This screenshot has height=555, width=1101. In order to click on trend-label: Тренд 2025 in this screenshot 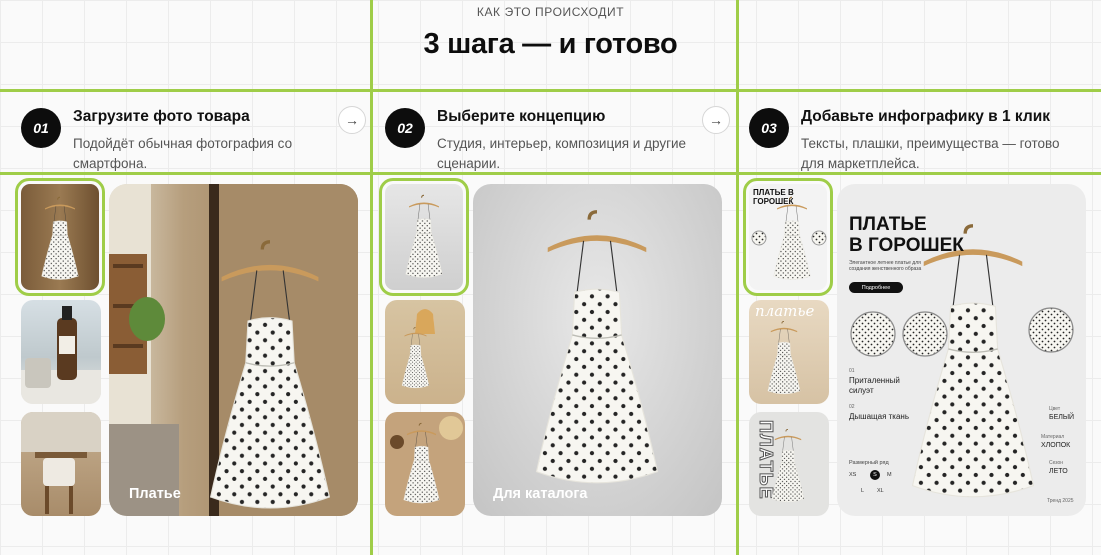, I will do `click(1060, 501)`.